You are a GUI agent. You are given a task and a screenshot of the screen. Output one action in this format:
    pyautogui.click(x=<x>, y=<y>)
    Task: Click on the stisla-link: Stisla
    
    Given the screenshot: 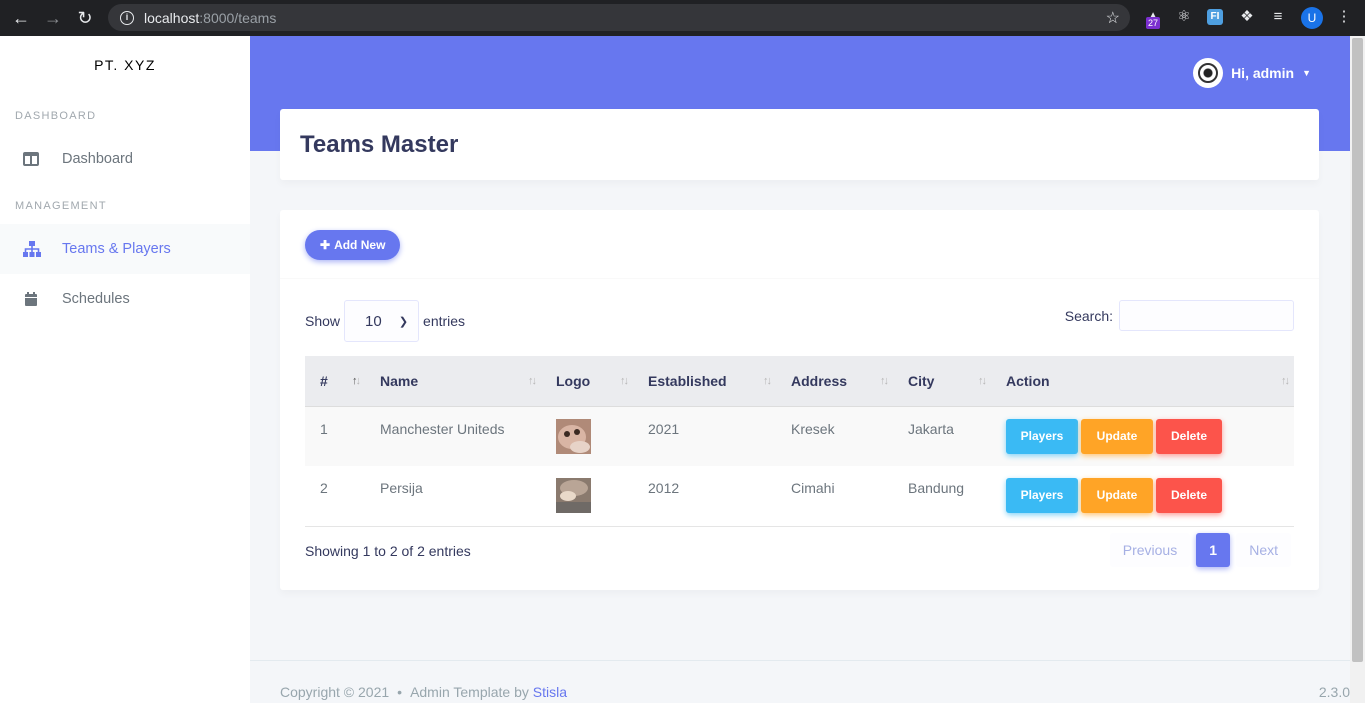 What is the action you would take?
    pyautogui.click(x=550, y=692)
    